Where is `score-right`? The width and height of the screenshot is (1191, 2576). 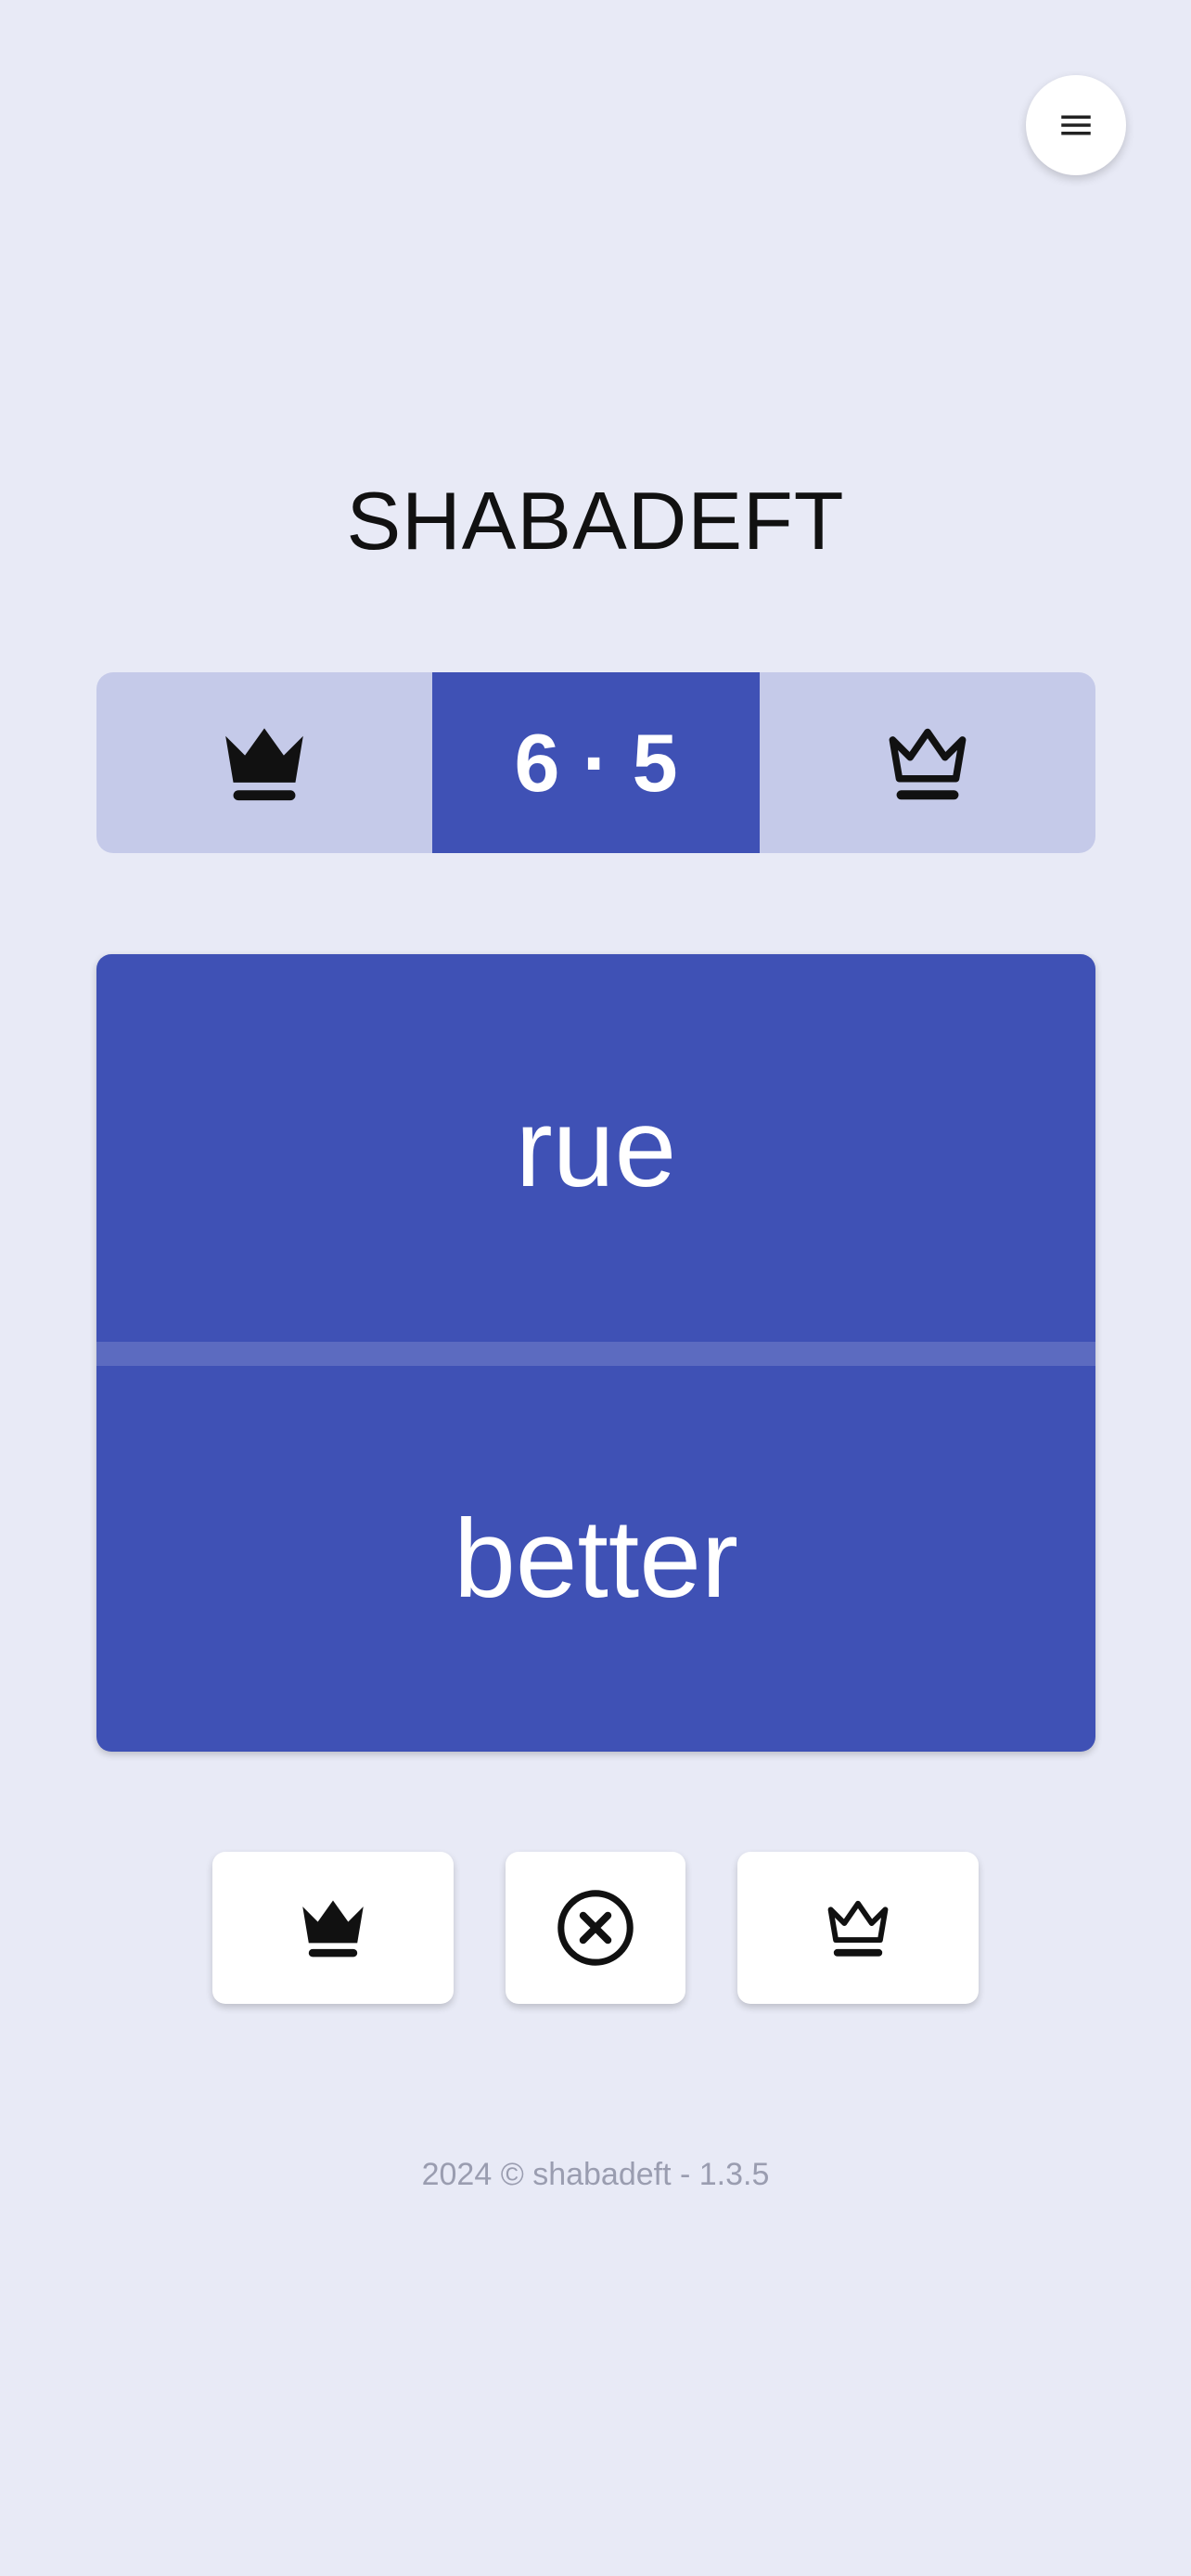 score-right is located at coordinates (927, 762).